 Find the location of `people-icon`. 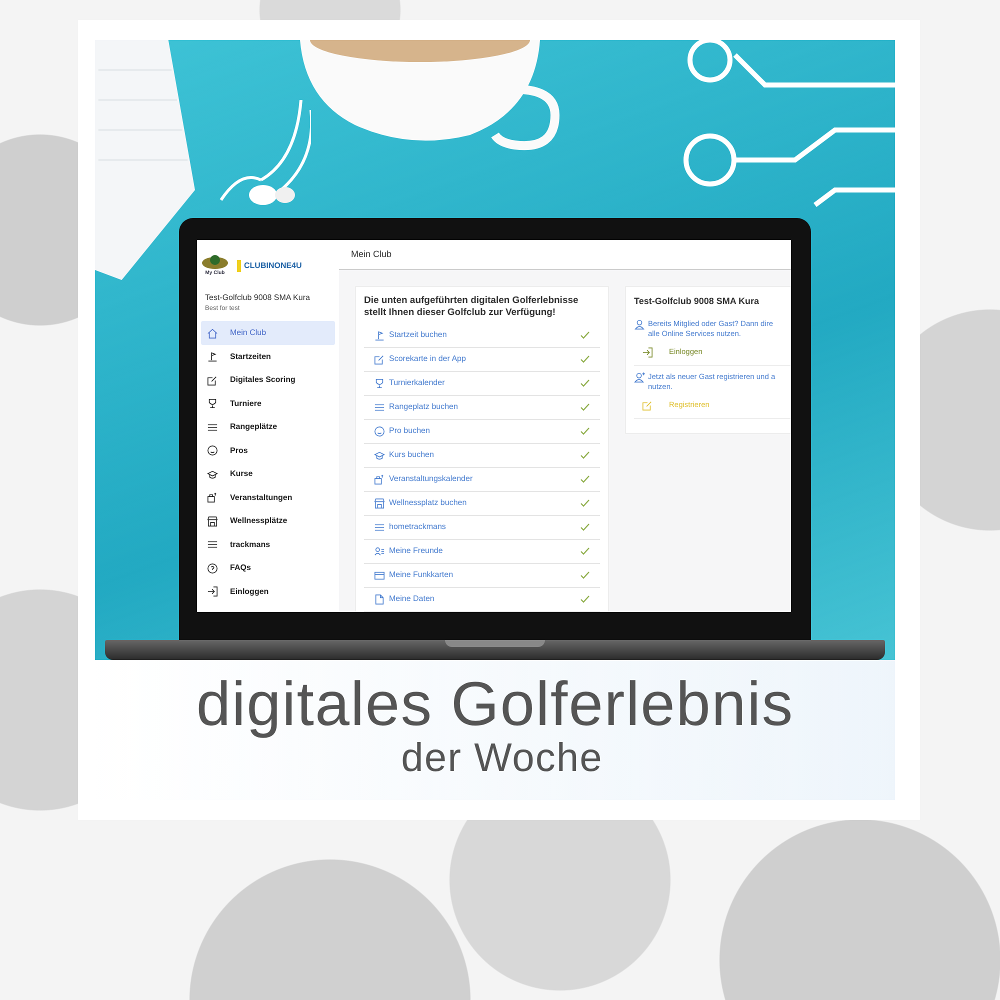

people-icon is located at coordinates (379, 551).